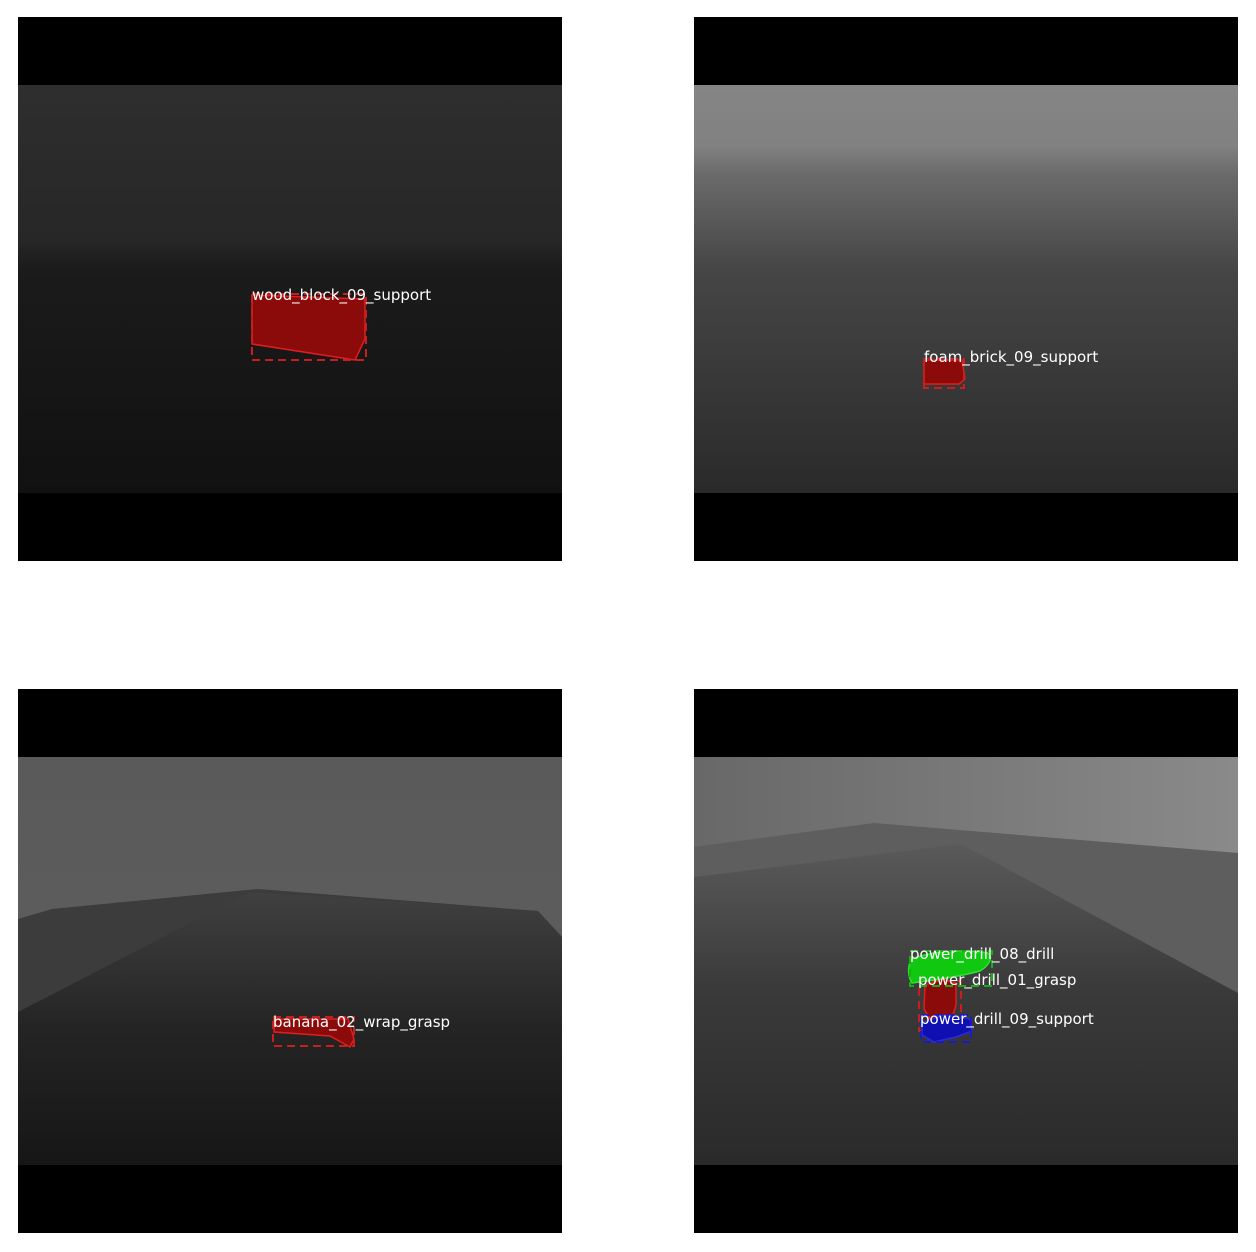 The image size is (1256, 1252). What do you see at coordinates (342, 295) in the screenshot?
I see `object-label: wood_block_09_support` at bounding box center [342, 295].